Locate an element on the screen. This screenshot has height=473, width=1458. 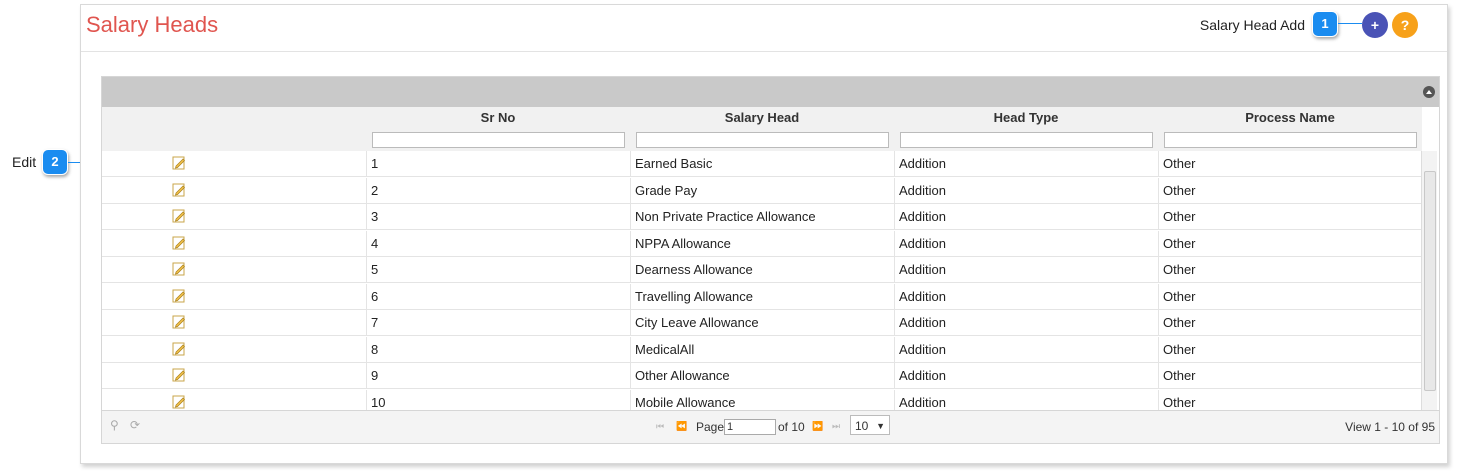
filter-sr-no-input is located at coordinates (498, 140).